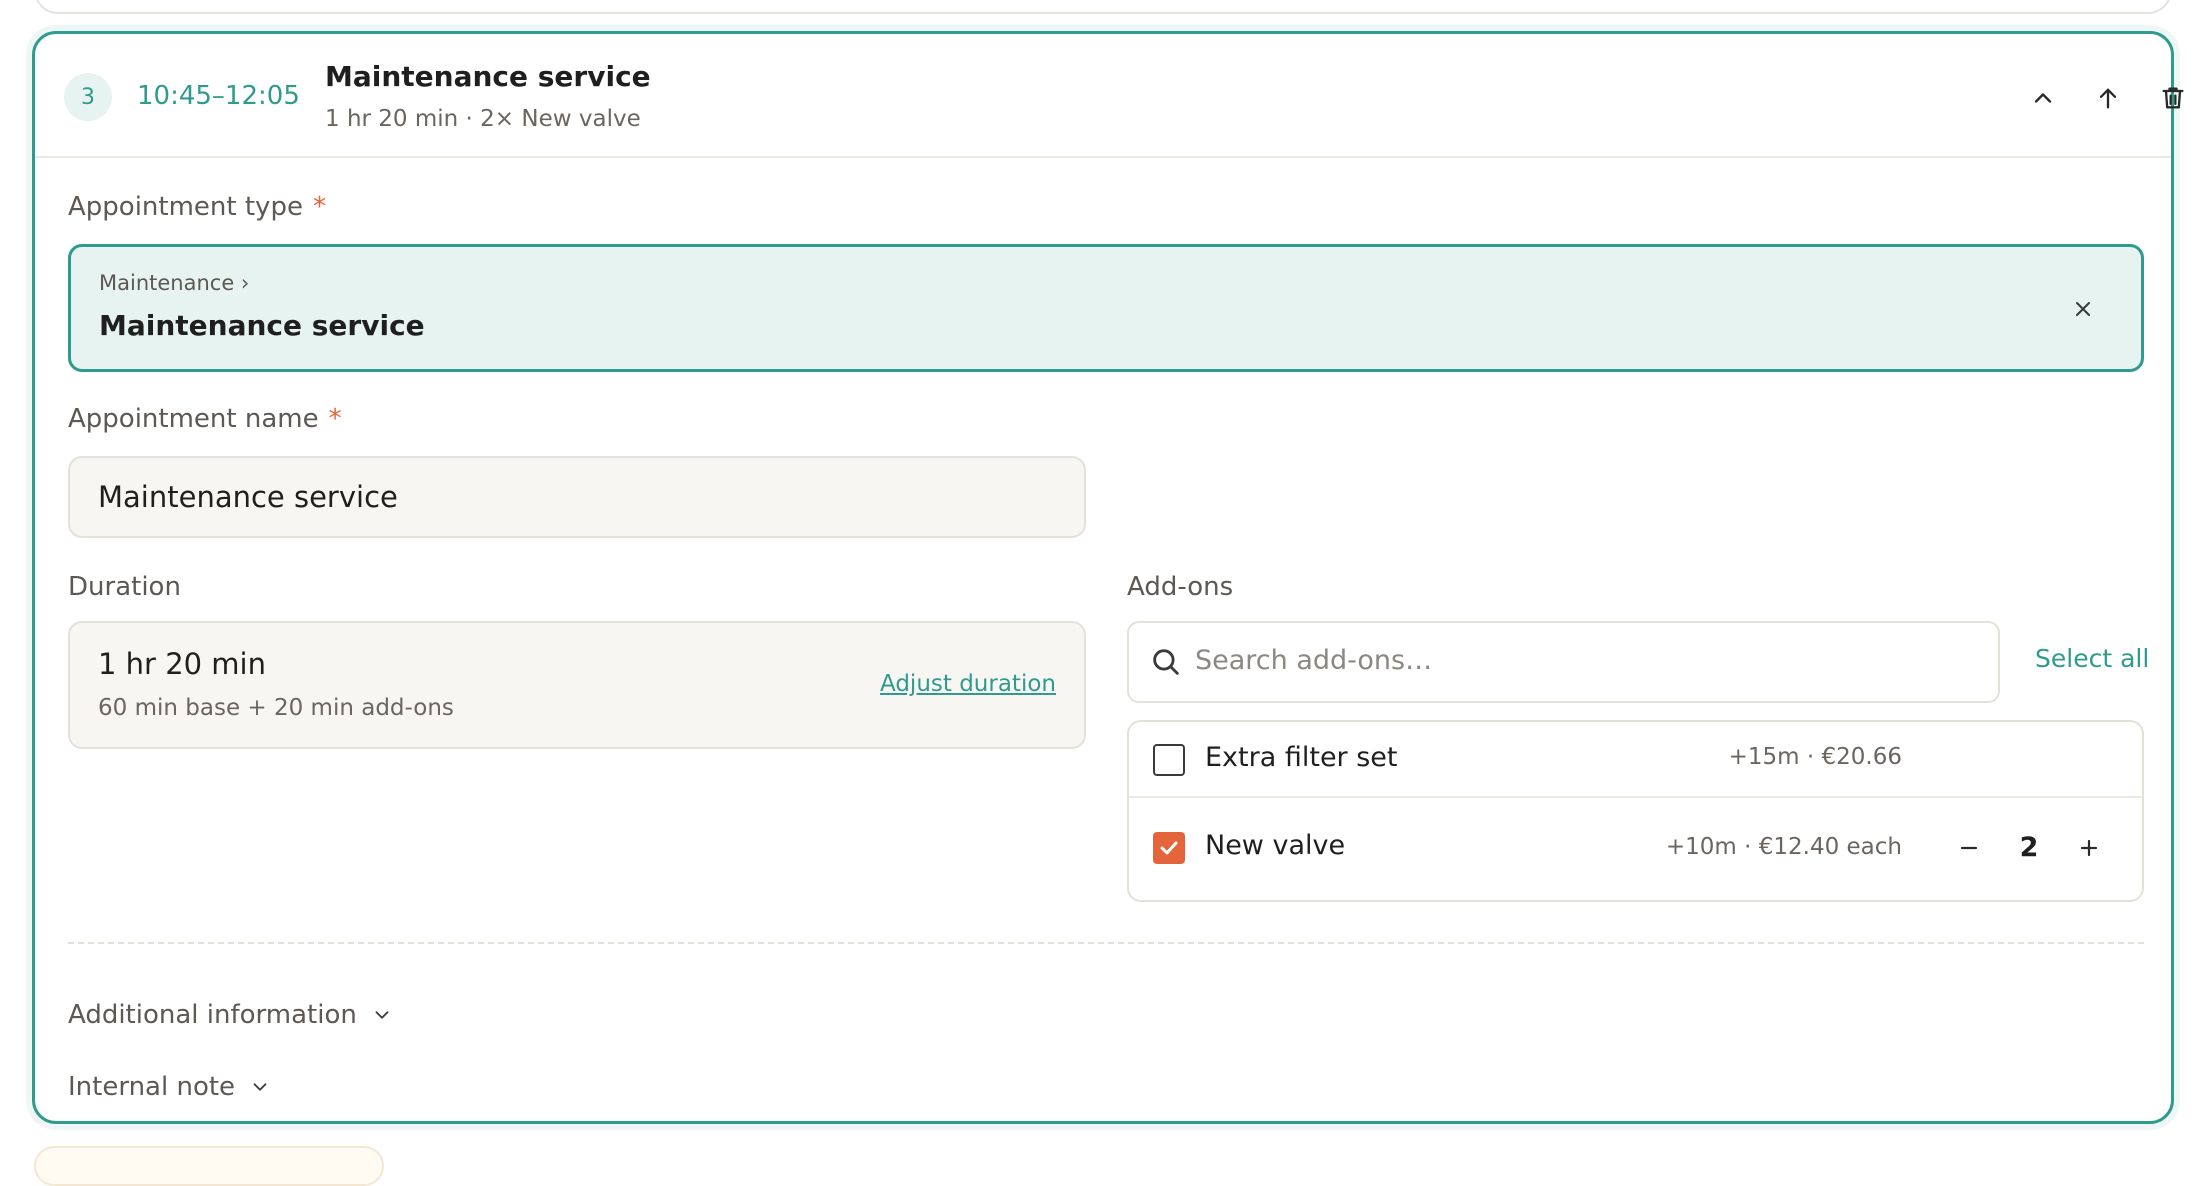 The height and width of the screenshot is (1186, 2204). Describe the element at coordinates (968, 684) in the screenshot. I see `adjust-duration-link: Adjust duration` at that location.